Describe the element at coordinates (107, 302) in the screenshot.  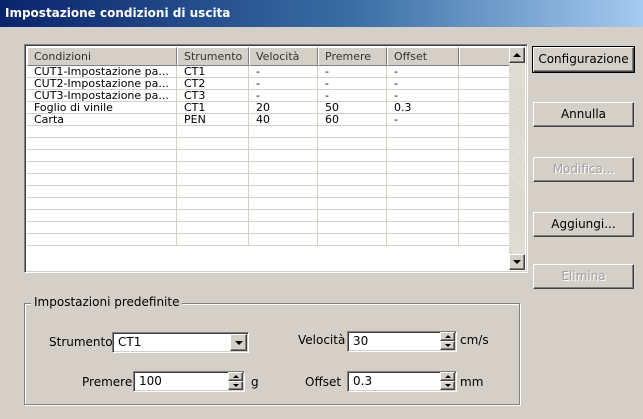
I see `default-settings-label: Impostazioni predefinite` at that location.